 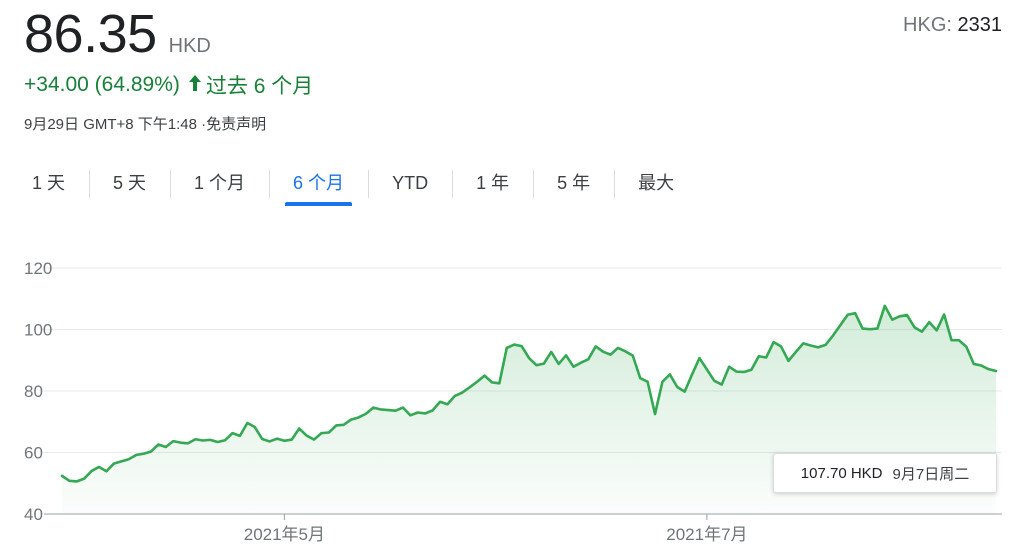 I want to click on y-tick-label: 120, so click(x=38, y=268).